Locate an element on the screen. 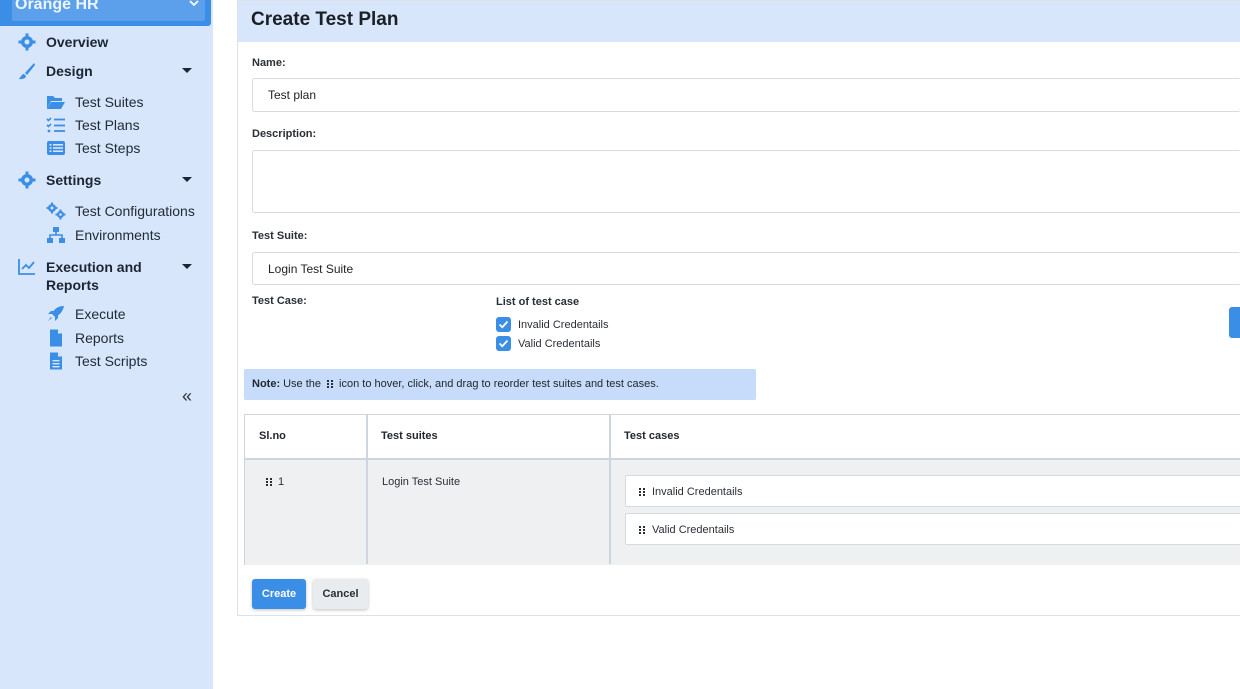 The image size is (1240, 689). sidebar-item-test-scripts: Test Scripts is located at coordinates (96, 361).